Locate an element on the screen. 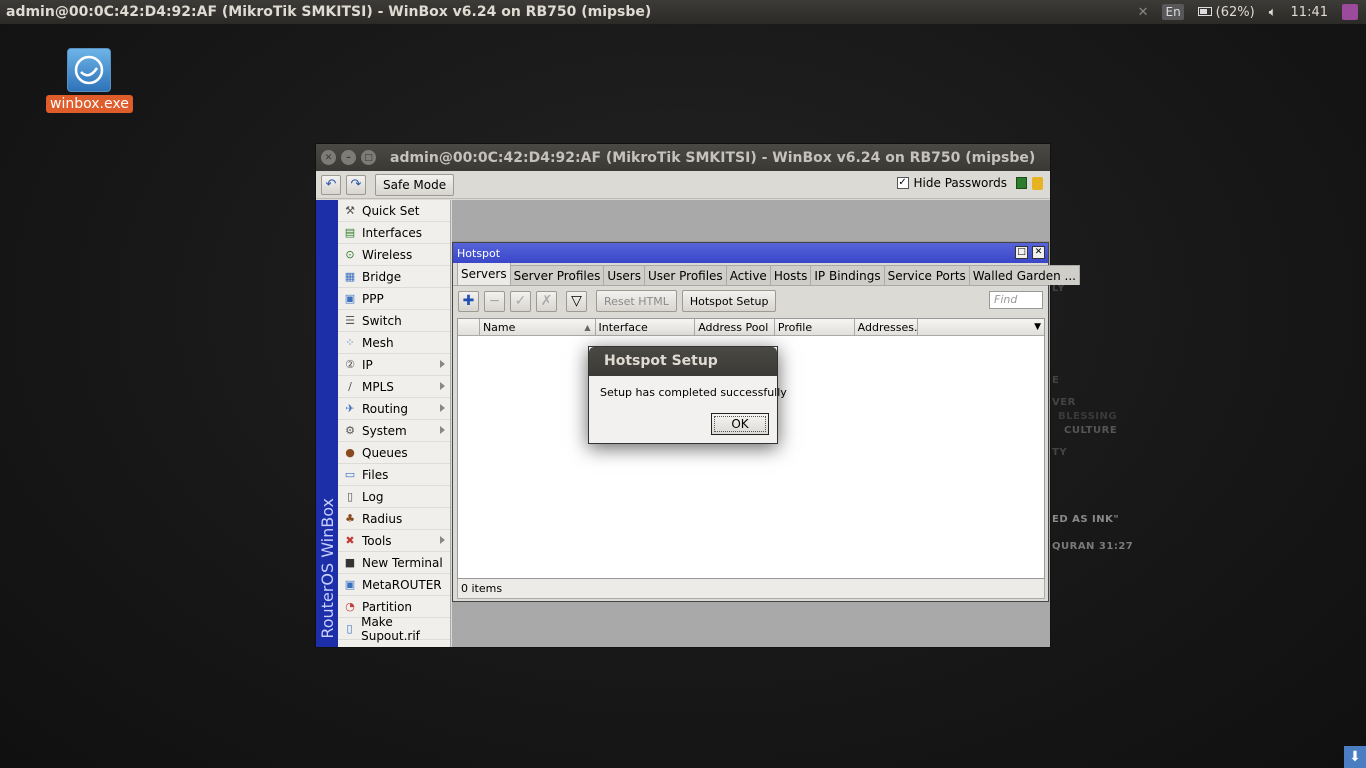 The height and width of the screenshot is (768, 1366). menu-item-bridge: ▦ Bridge is located at coordinates (394, 277).